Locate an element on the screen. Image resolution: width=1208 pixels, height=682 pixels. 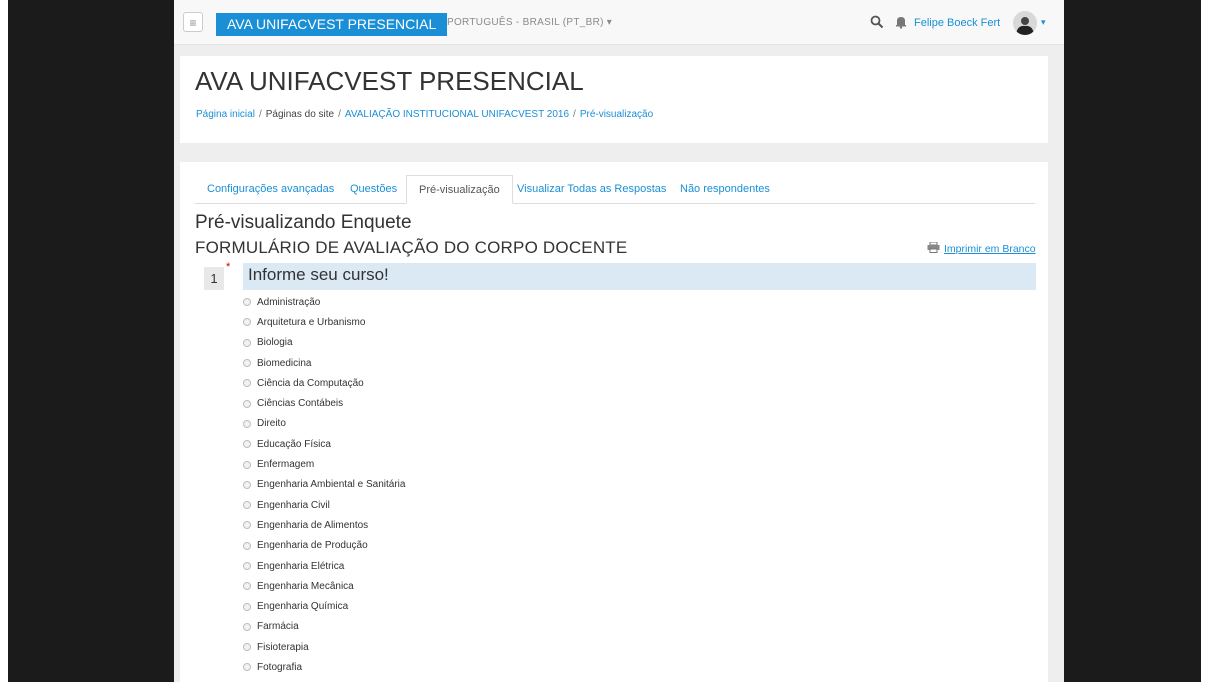
list-item: Enfermagem is located at coordinates (324, 464).